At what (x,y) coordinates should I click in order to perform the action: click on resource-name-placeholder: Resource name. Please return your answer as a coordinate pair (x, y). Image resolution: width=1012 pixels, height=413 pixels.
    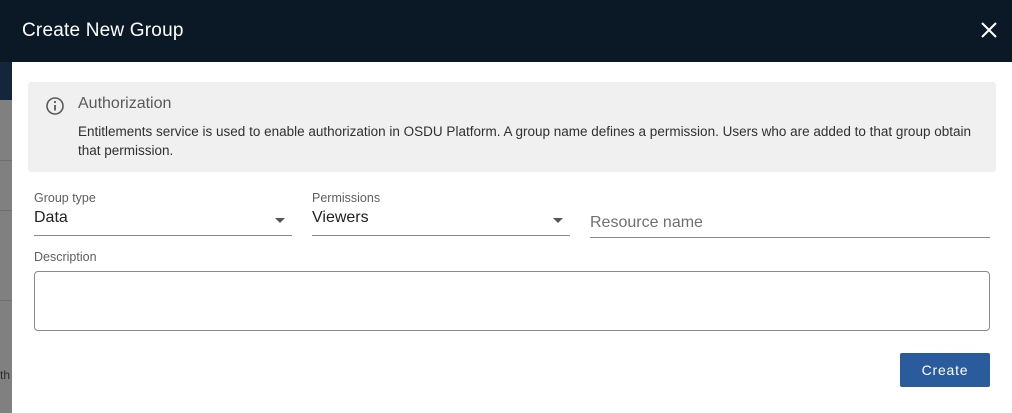
    Looking at the image, I should click on (646, 222).